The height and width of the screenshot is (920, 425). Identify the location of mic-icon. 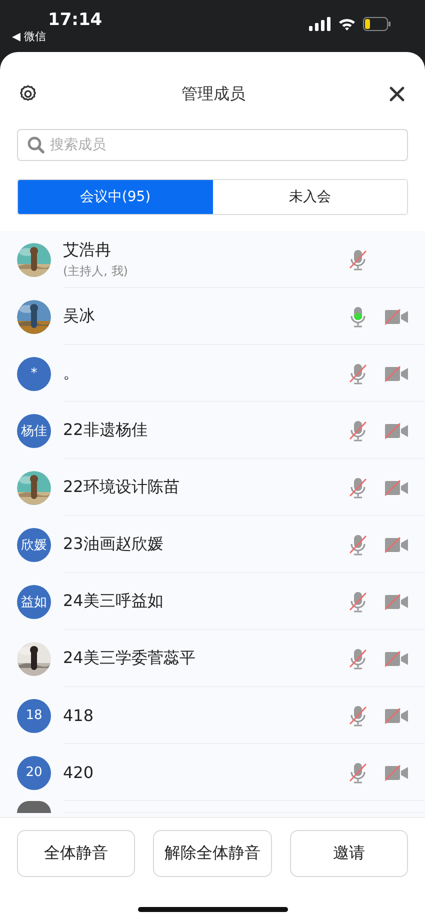
(358, 317).